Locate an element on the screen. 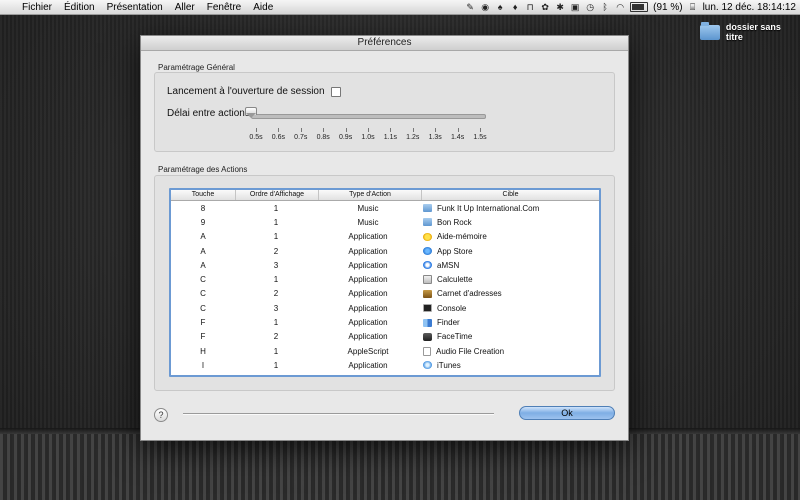 This screenshot has width=800, height=500. bulb-icon: ♦ is located at coordinates (515, 7).